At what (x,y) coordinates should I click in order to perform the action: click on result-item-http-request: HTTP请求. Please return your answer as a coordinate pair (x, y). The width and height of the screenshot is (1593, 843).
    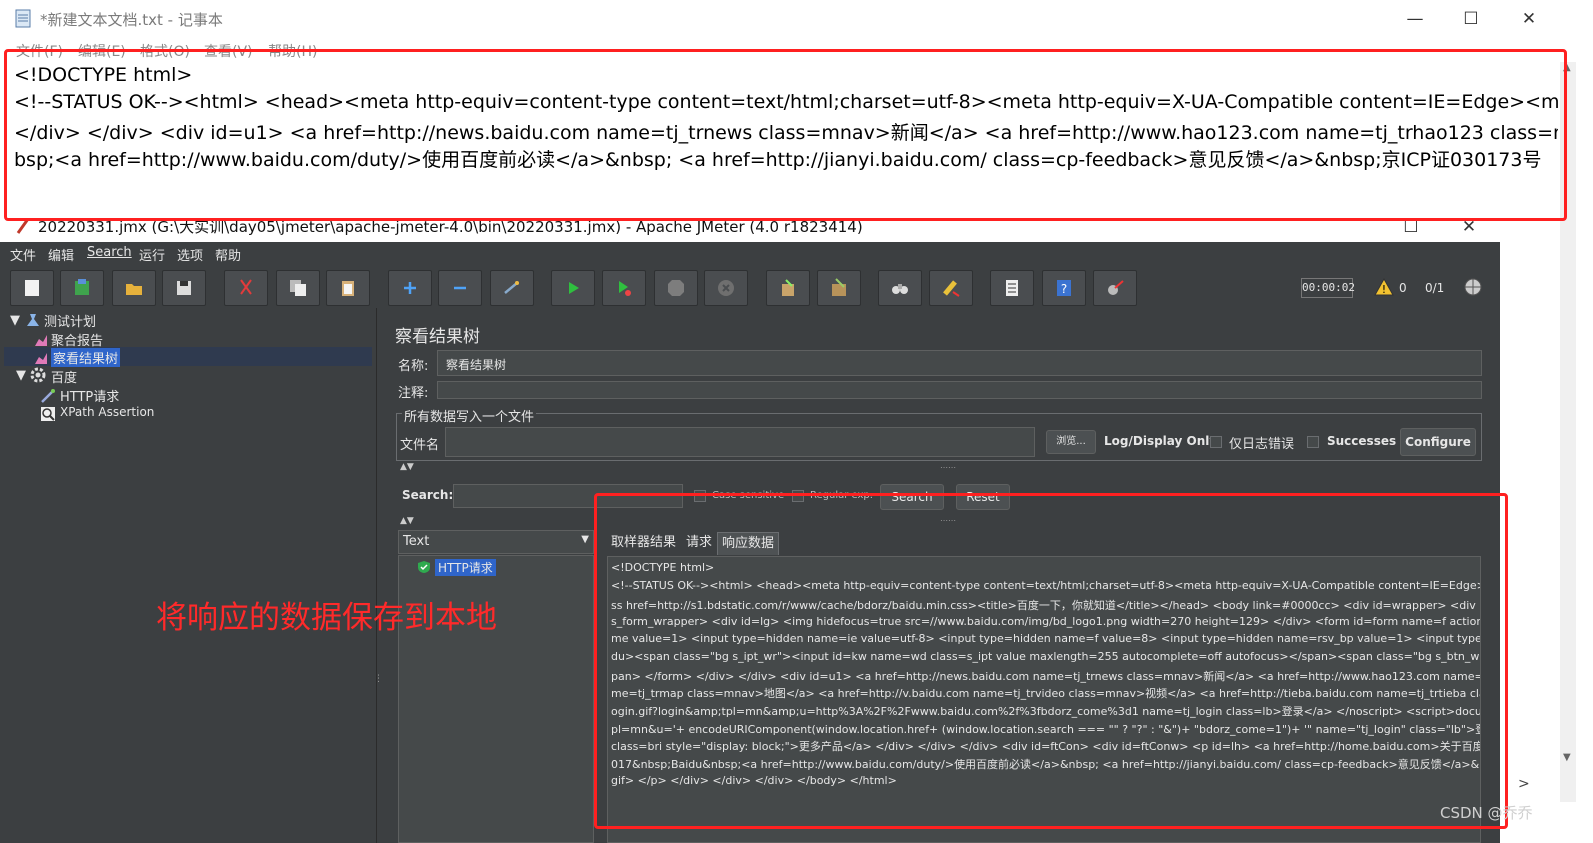
    Looking at the image, I should click on (465, 567).